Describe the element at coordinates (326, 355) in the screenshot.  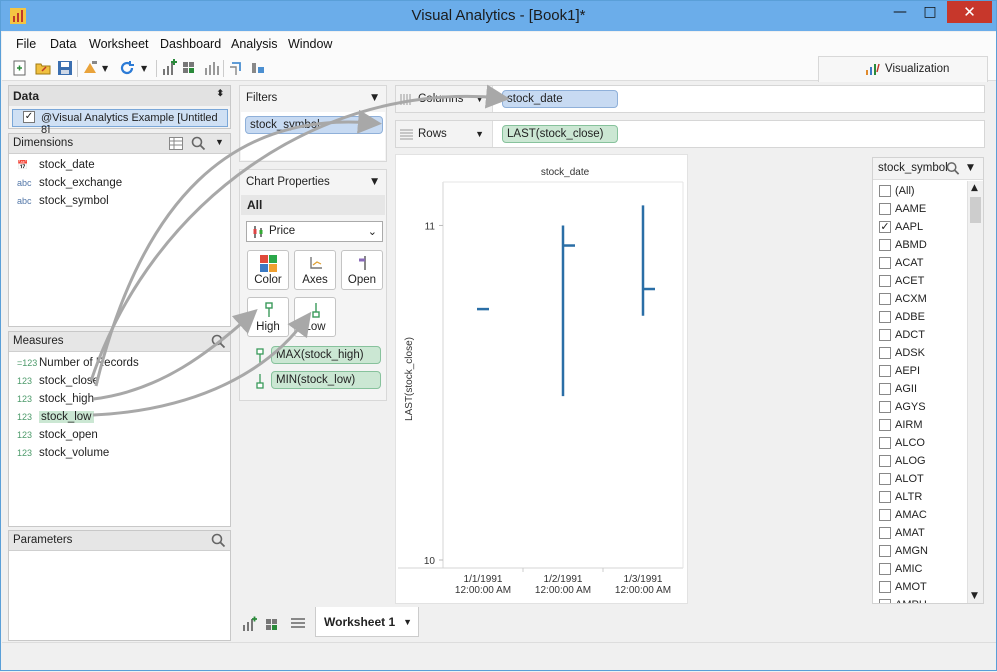
I see `high-field-pill: MAX(stock_high)` at that location.